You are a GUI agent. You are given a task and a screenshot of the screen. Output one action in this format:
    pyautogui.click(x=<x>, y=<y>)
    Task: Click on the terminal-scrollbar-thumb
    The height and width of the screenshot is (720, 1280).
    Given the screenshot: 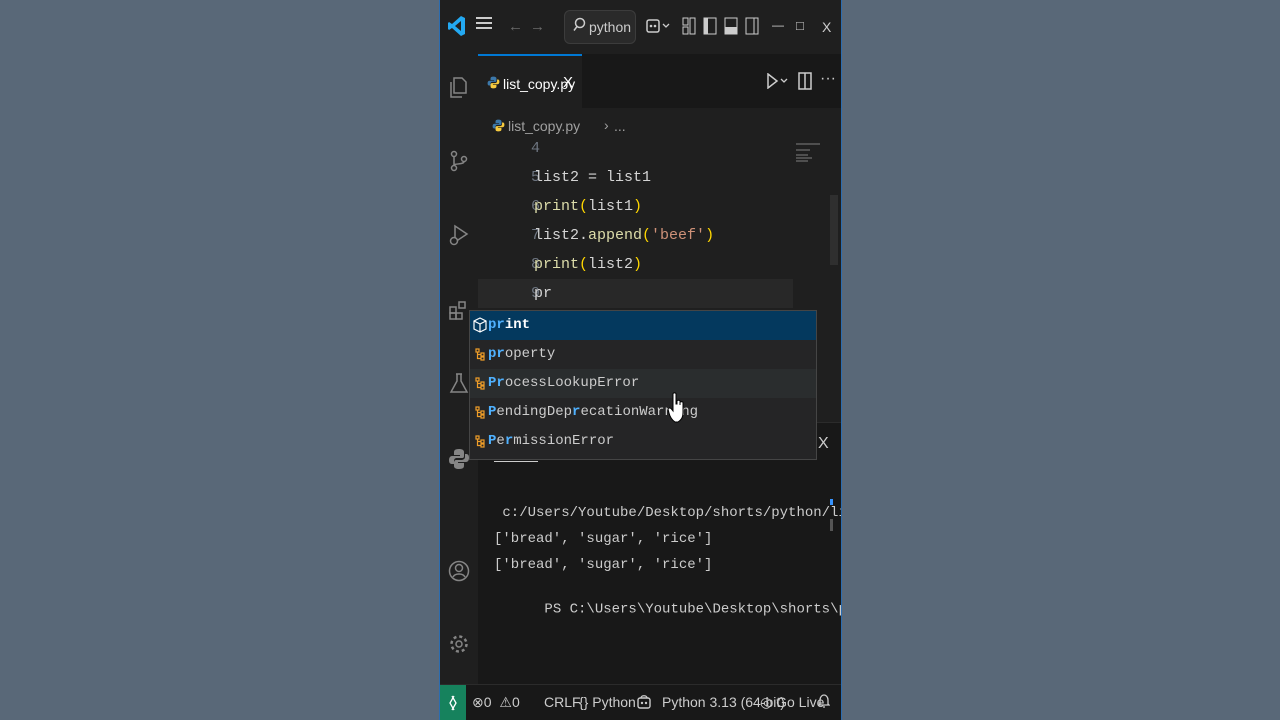 What is the action you would take?
    pyautogui.click(x=831, y=525)
    